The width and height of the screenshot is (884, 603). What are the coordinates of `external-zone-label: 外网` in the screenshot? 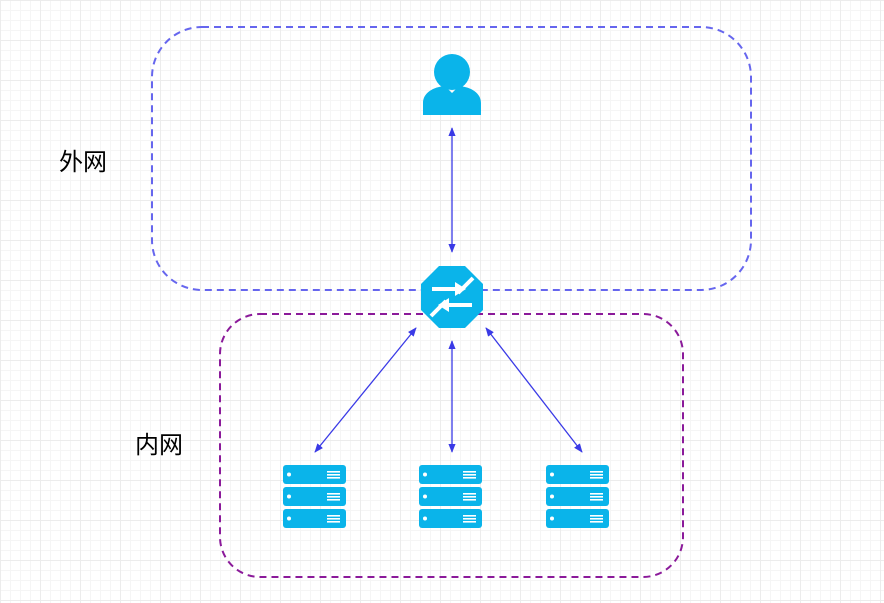 It's located at (83, 162).